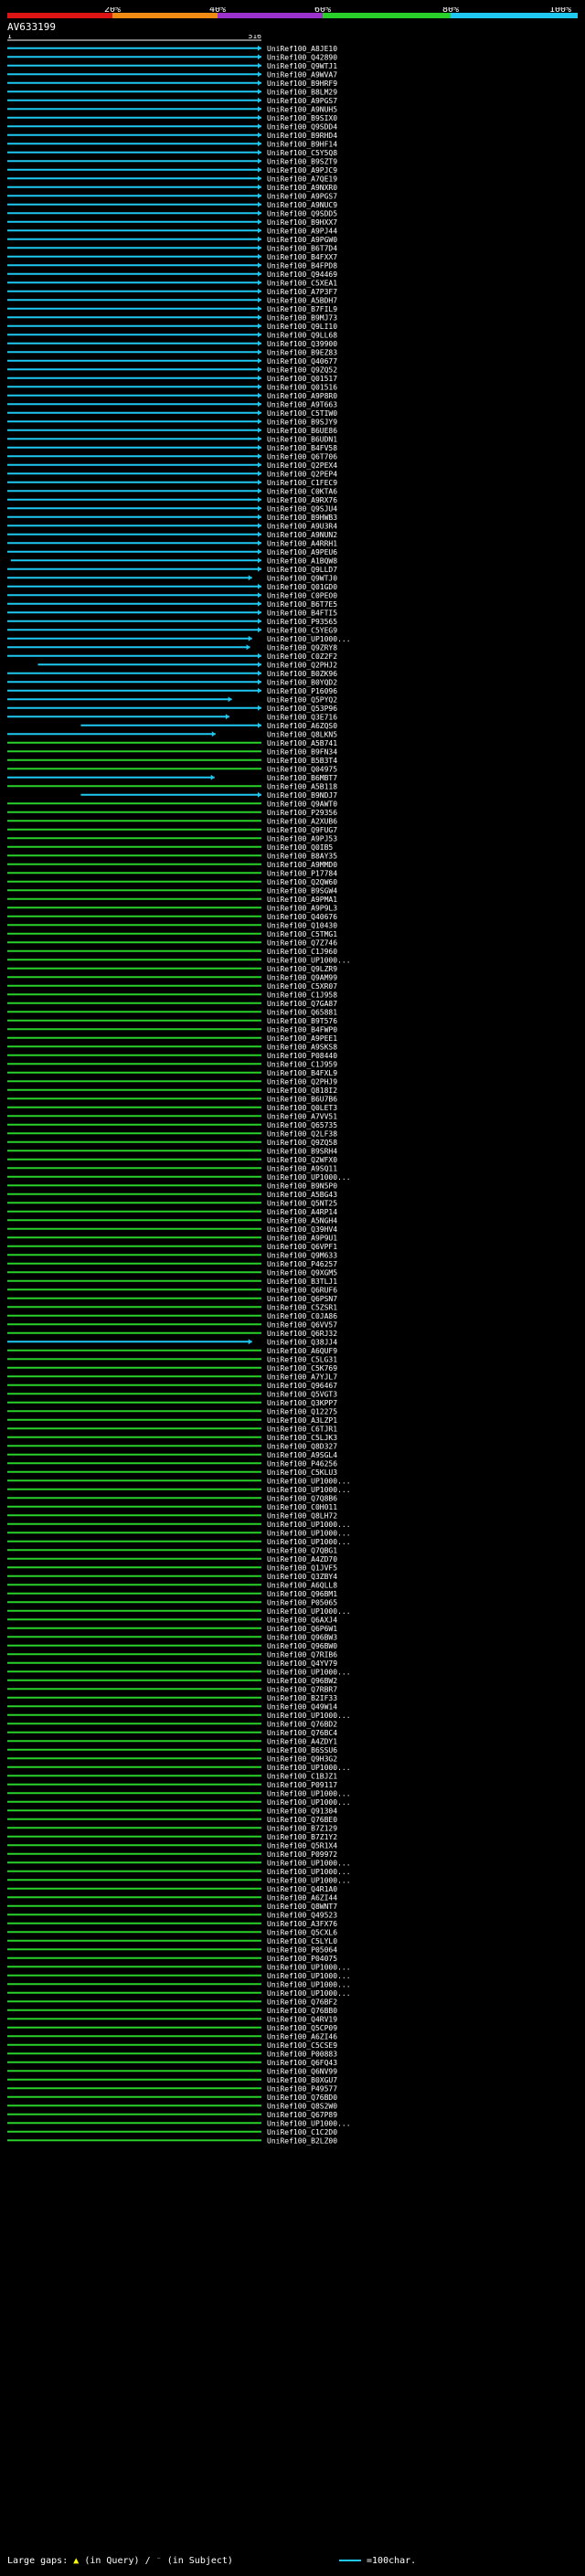  I want to click on hit-label: UniRef100_Q5CXL6, so click(302, 1932).